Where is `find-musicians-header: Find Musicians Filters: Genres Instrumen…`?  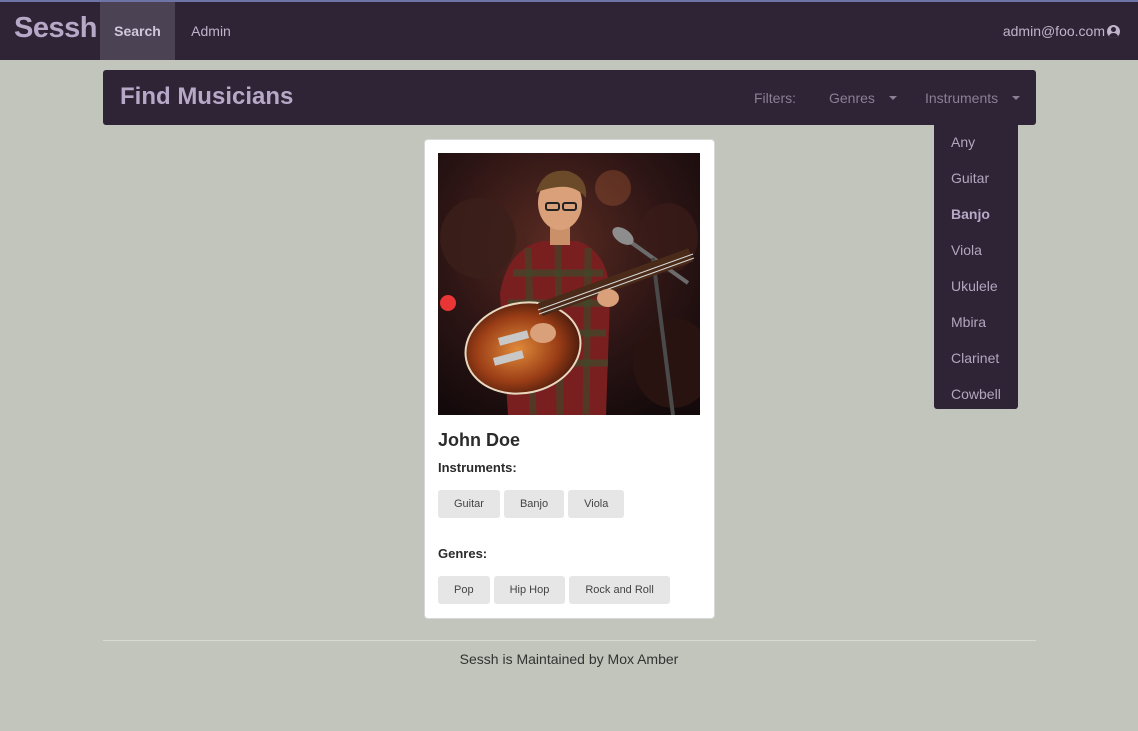
find-musicians-header: Find Musicians Filters: Genres Instrumen… is located at coordinates (569, 97).